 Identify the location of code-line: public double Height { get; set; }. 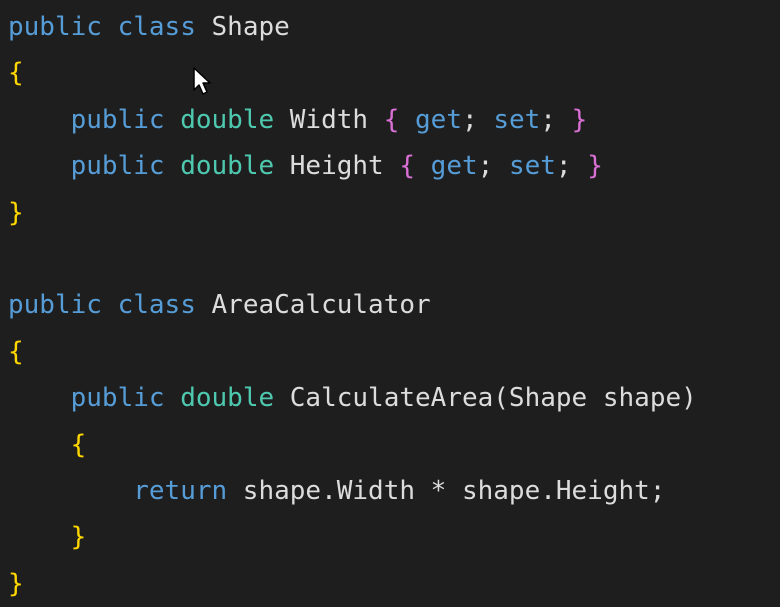
(352, 166).